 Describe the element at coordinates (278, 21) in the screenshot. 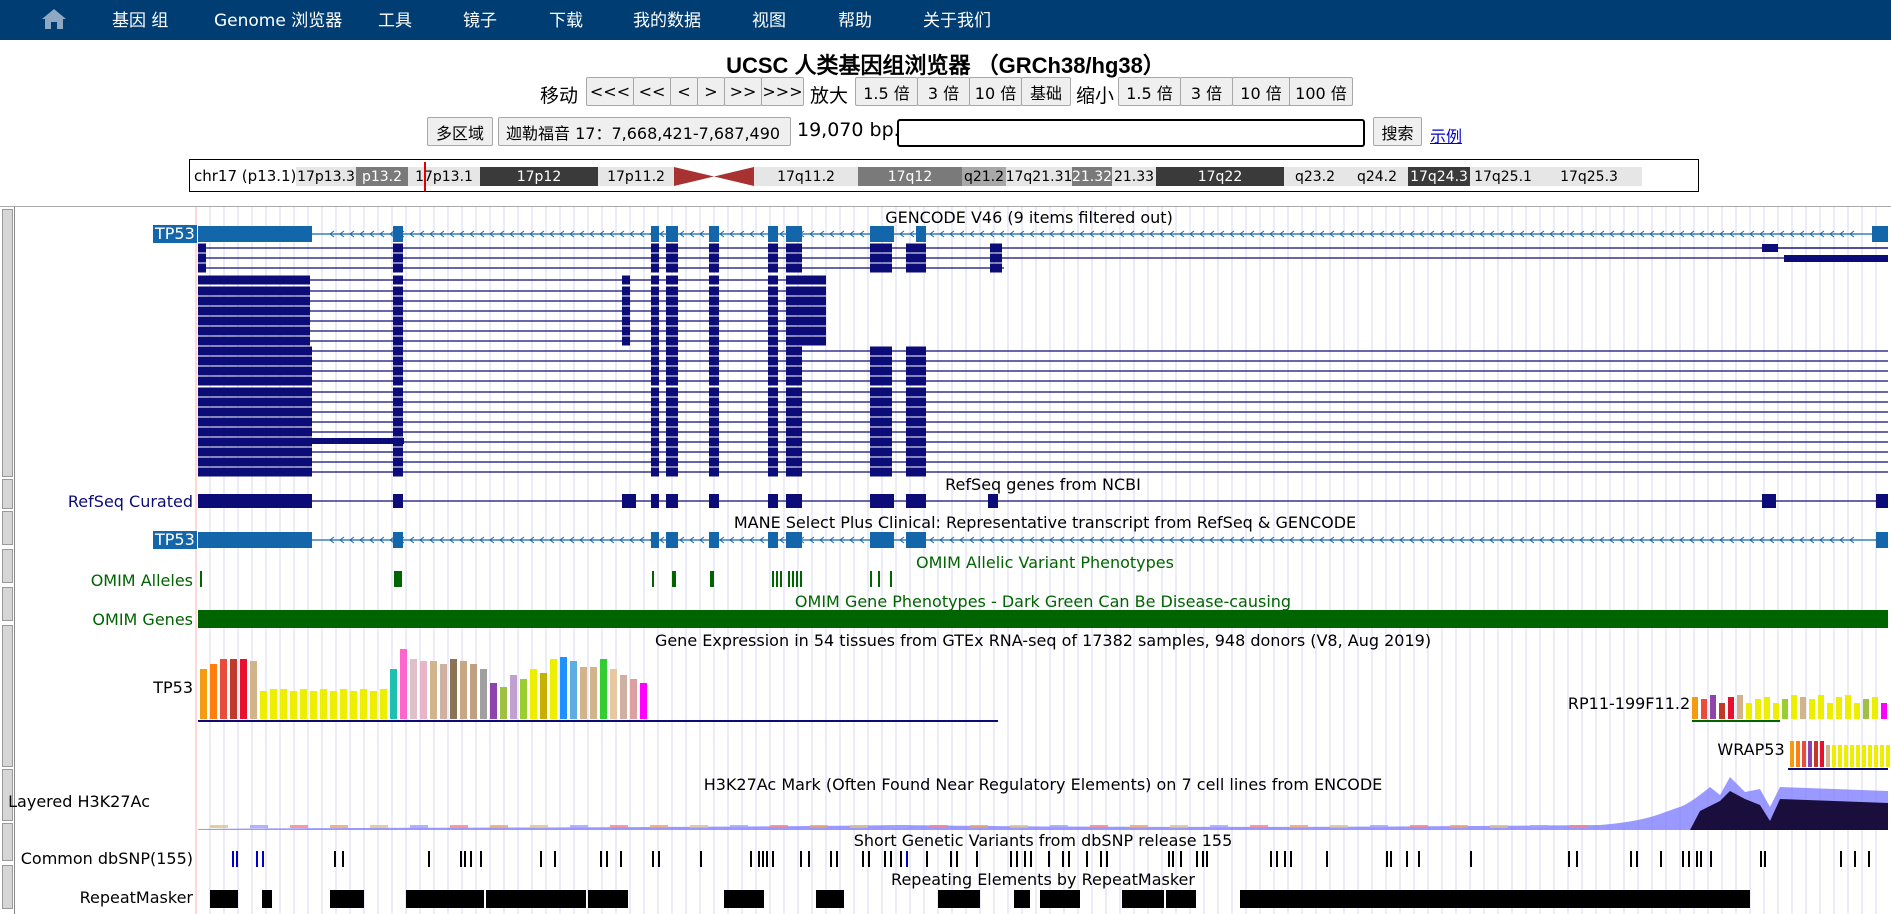

I see `nav-genome-browser: Genome 浏览器` at that location.